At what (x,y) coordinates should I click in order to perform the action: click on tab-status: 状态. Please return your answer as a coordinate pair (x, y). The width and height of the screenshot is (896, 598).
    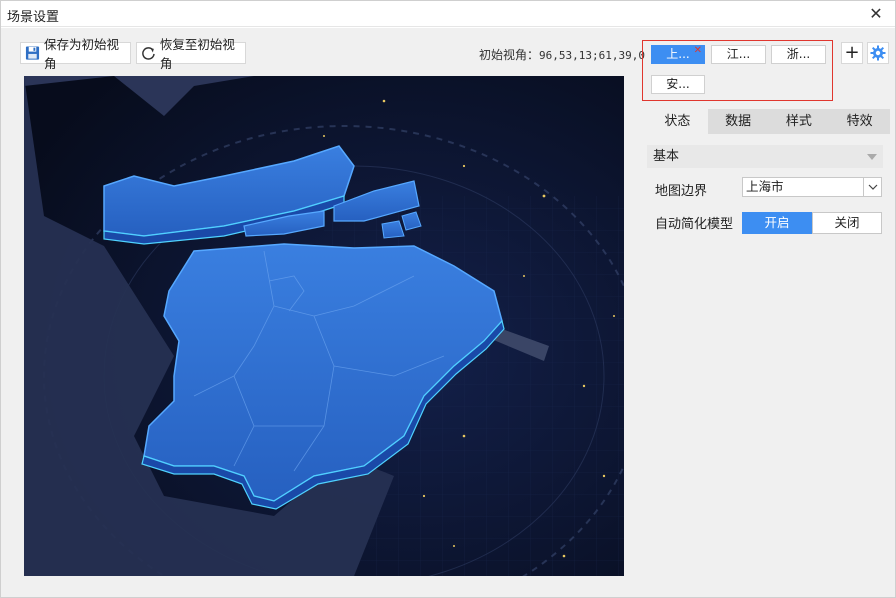
    Looking at the image, I should click on (677, 121).